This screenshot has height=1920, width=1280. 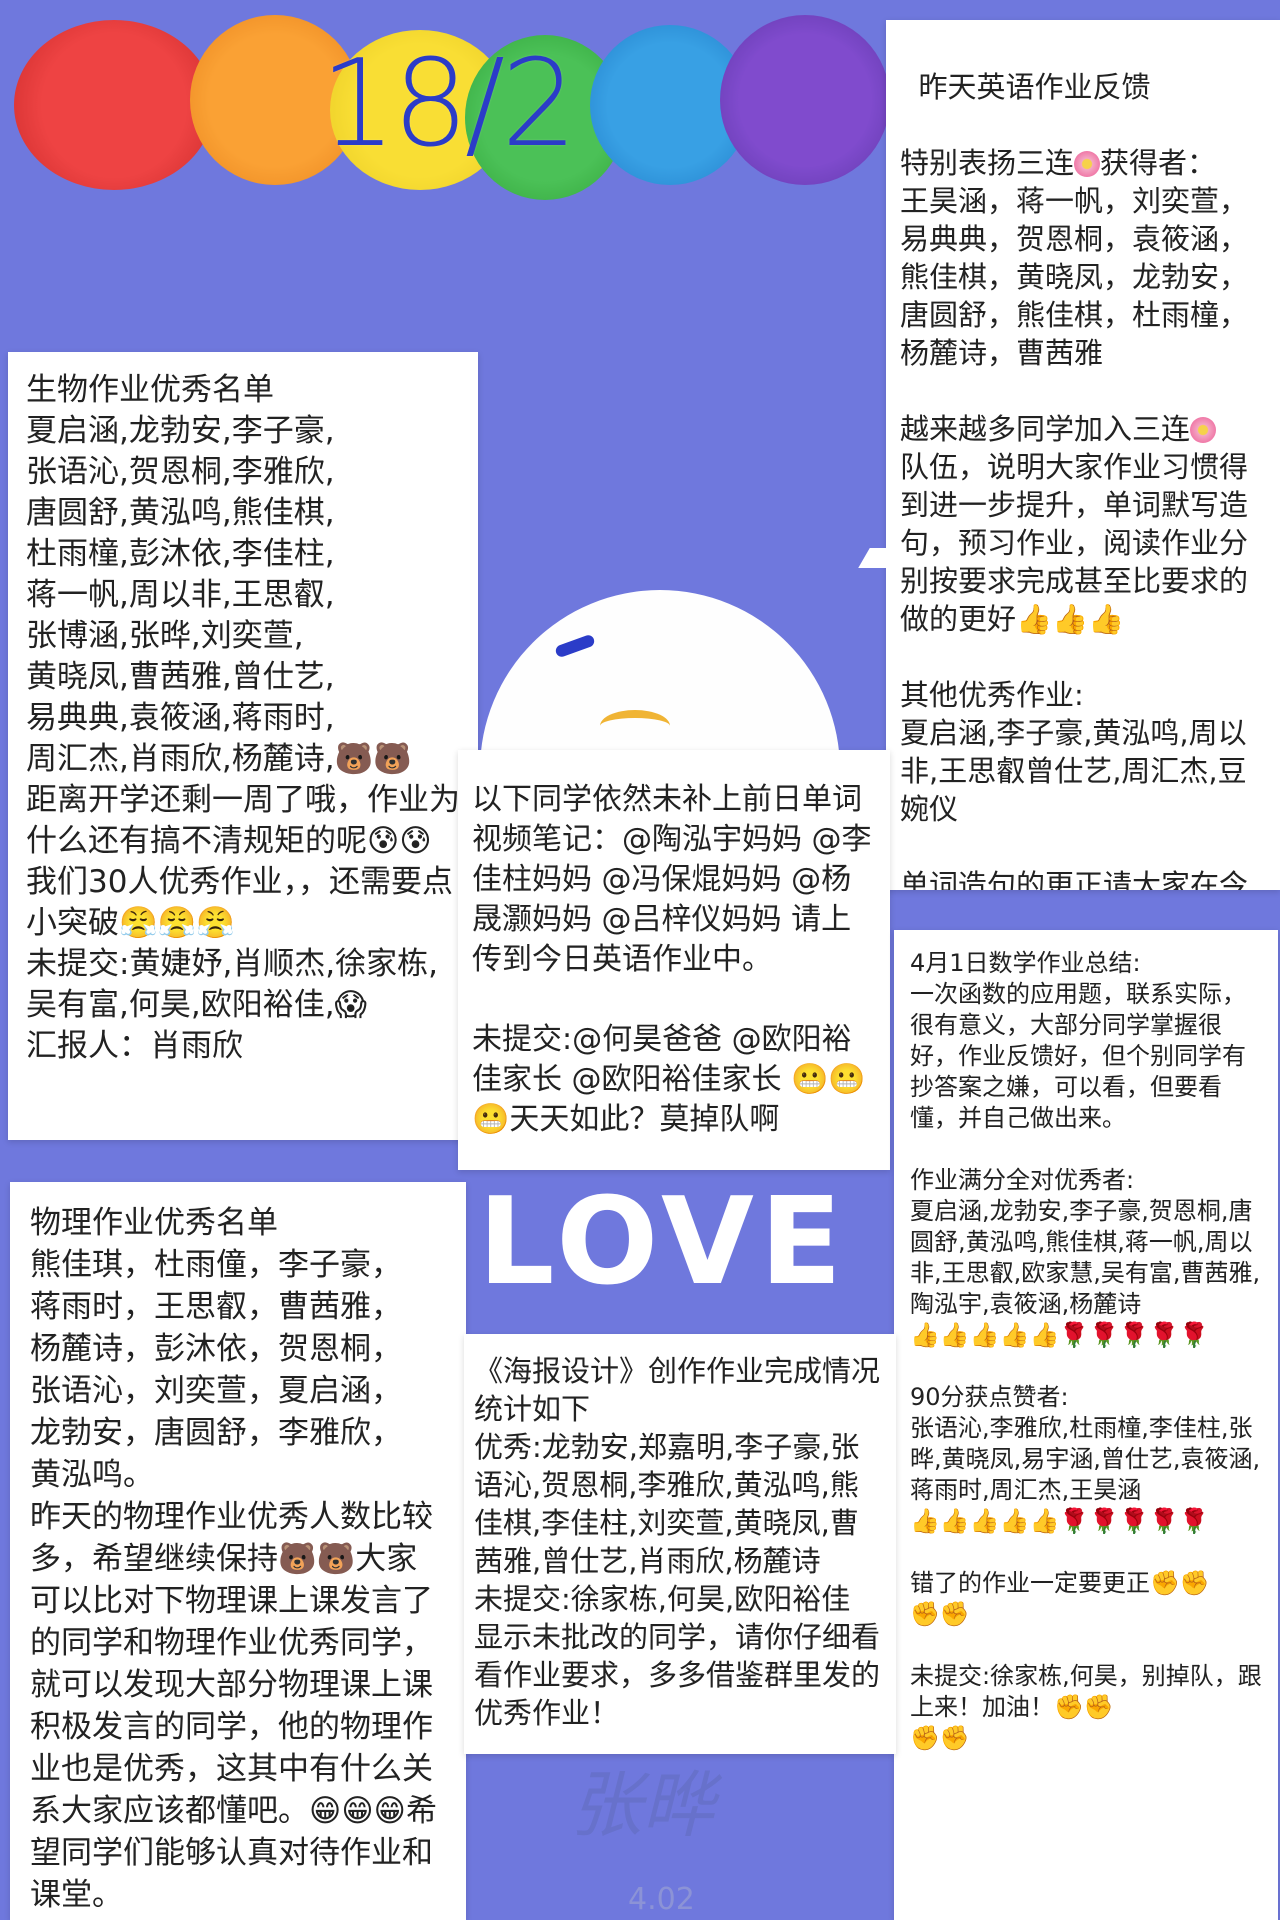 What do you see at coordinates (114, 105) in the screenshot?
I see `red-paint-blob` at bounding box center [114, 105].